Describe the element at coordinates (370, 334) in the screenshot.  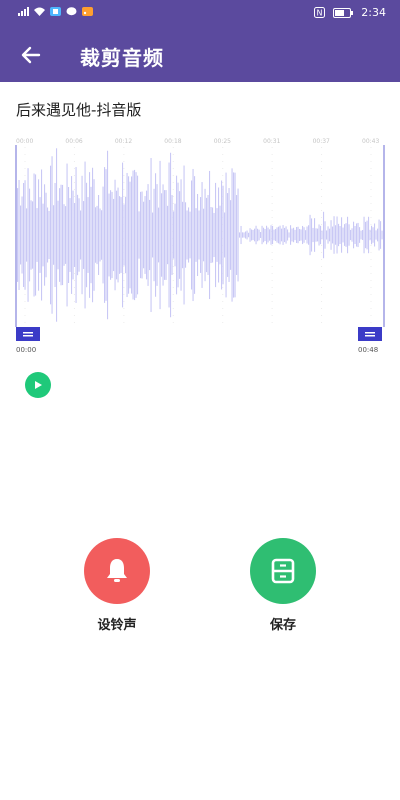
I see `end-handle` at that location.